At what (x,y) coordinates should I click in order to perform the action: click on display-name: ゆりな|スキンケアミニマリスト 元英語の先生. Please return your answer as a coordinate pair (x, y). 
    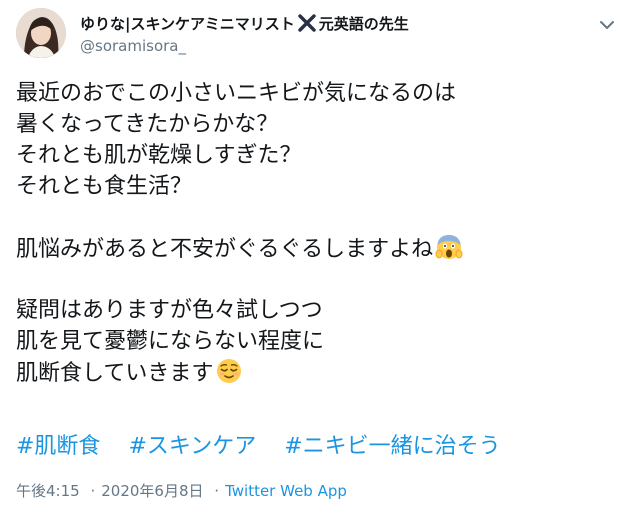
    Looking at the image, I should click on (244, 24).